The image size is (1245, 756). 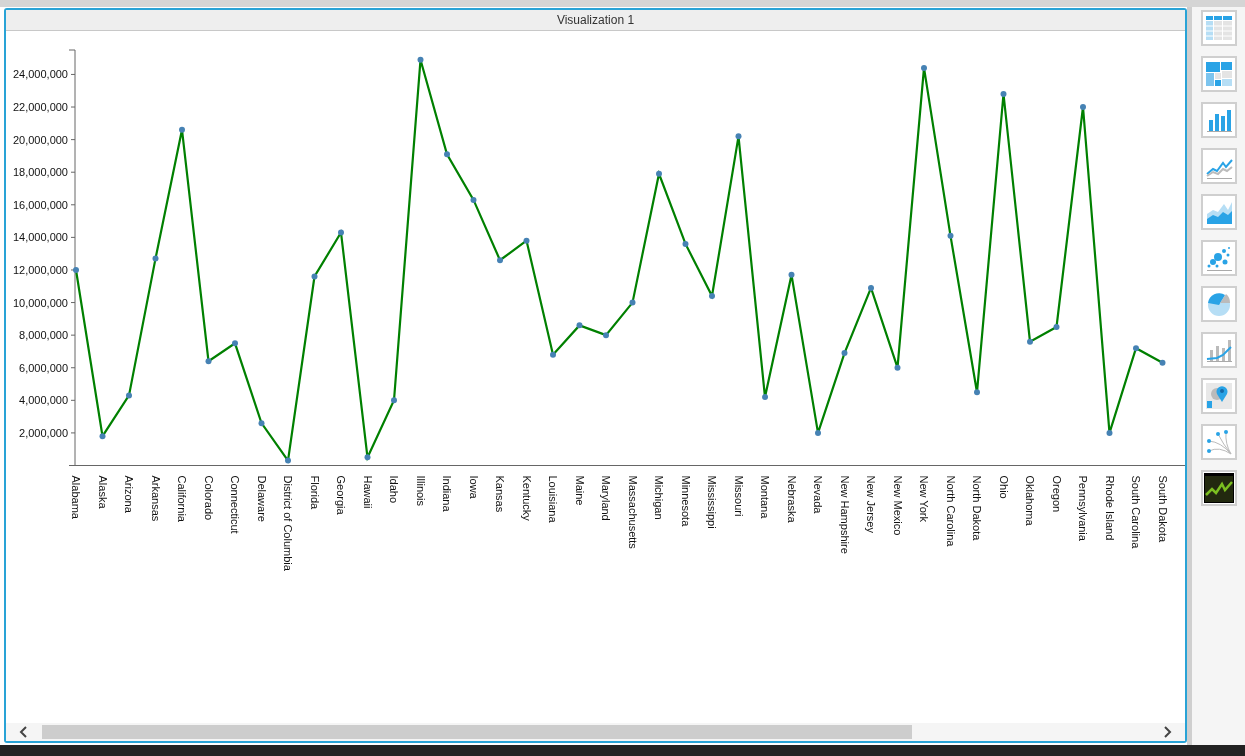 I want to click on combo-chart-view-button, so click(x=1218, y=350).